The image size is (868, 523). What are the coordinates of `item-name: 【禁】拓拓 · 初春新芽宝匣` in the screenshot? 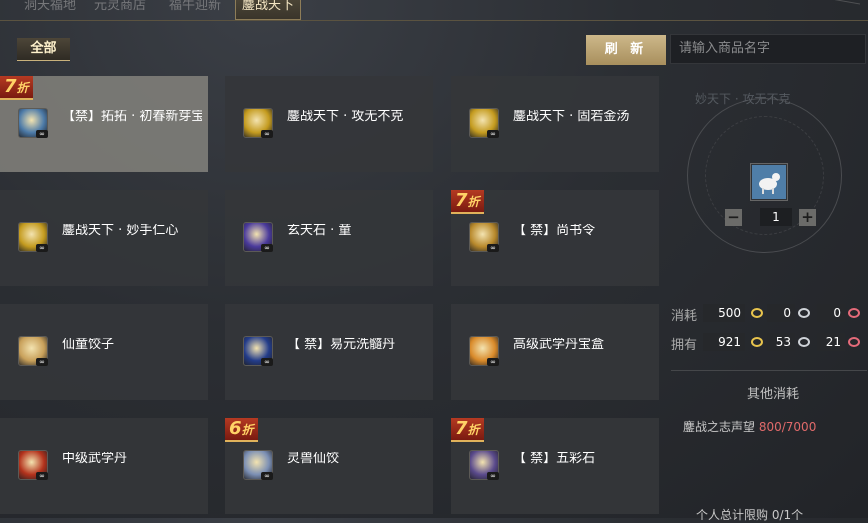 It's located at (132, 117).